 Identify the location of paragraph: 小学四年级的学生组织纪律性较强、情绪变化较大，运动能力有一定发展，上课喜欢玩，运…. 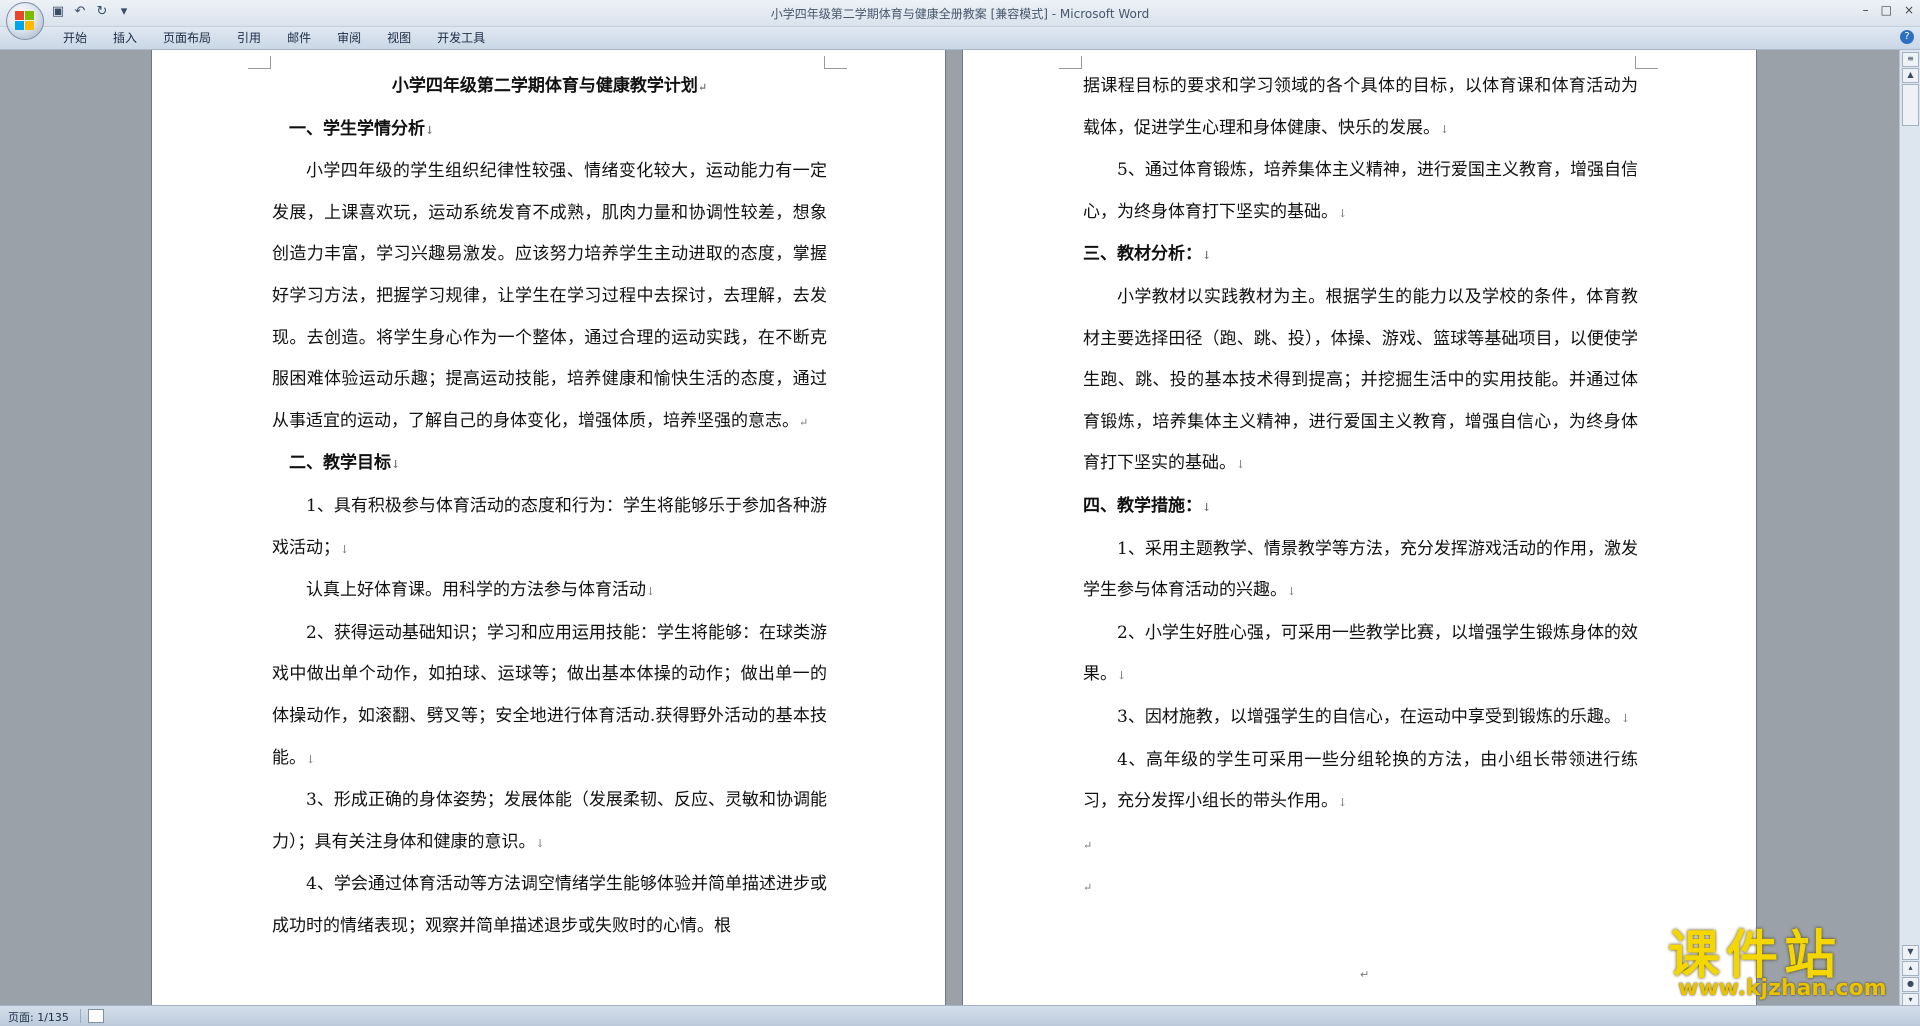
(549, 297).